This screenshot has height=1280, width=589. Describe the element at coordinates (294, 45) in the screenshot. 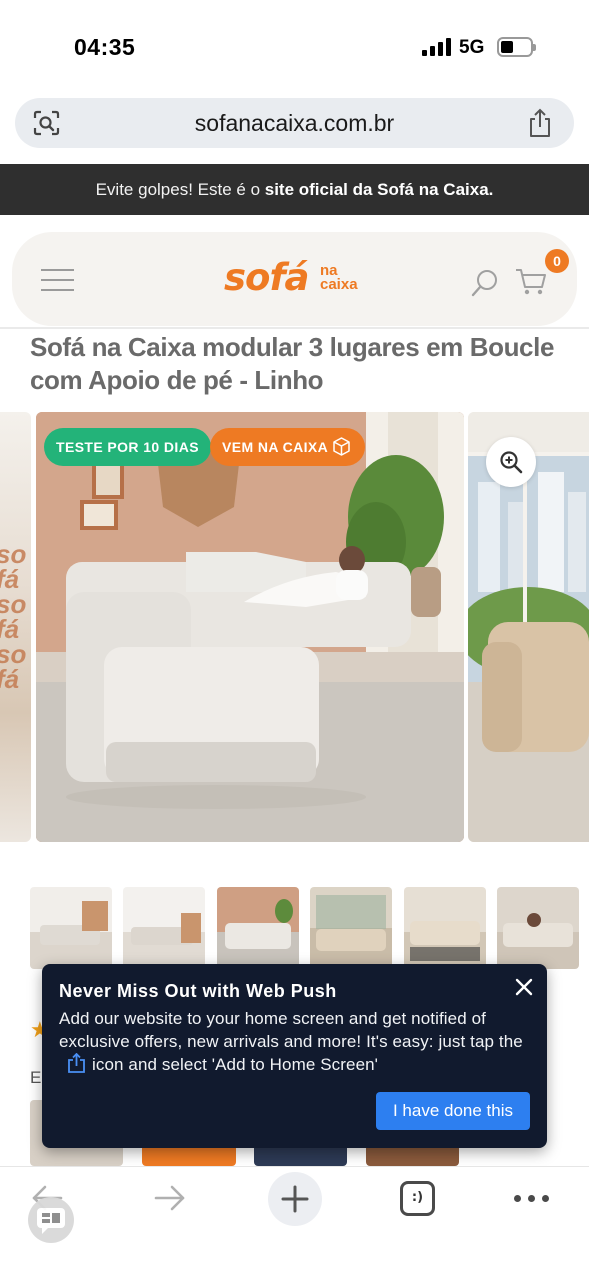

I see `status-bar: 04:35 5G` at that location.